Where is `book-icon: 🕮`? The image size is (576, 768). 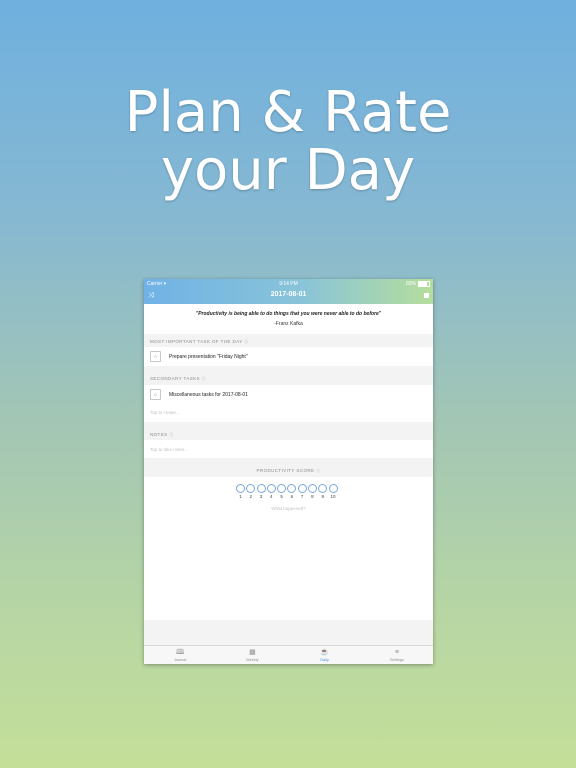 book-icon: 🕮 is located at coordinates (180, 652).